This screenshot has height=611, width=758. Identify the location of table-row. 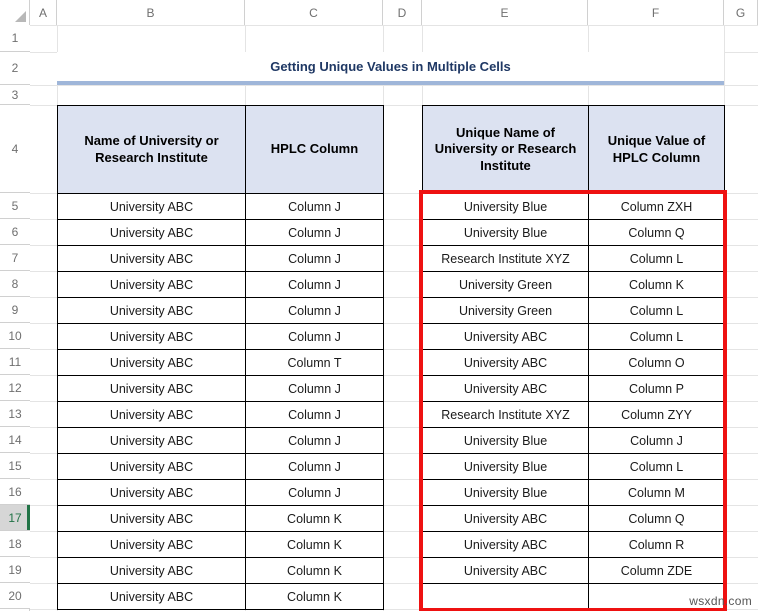
(573, 596).